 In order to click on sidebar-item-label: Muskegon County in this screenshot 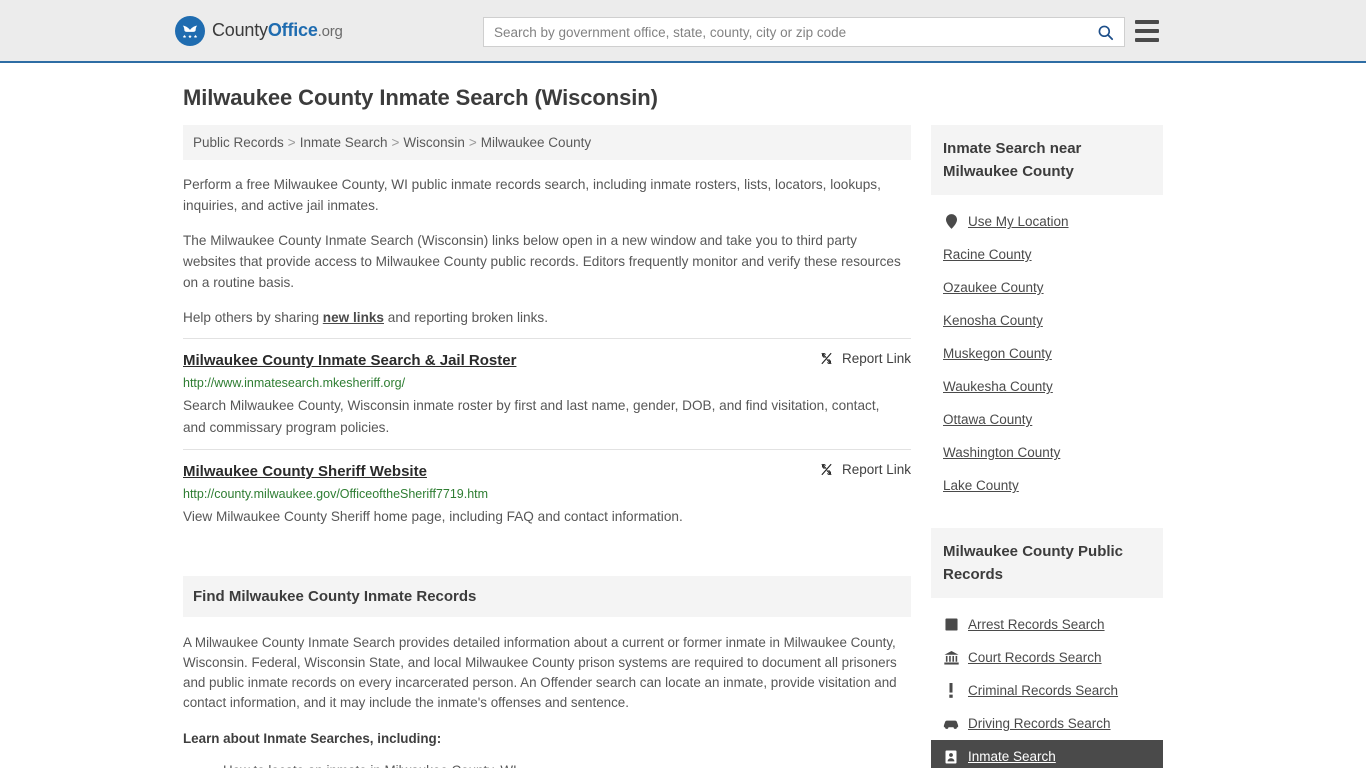, I will do `click(997, 353)`.